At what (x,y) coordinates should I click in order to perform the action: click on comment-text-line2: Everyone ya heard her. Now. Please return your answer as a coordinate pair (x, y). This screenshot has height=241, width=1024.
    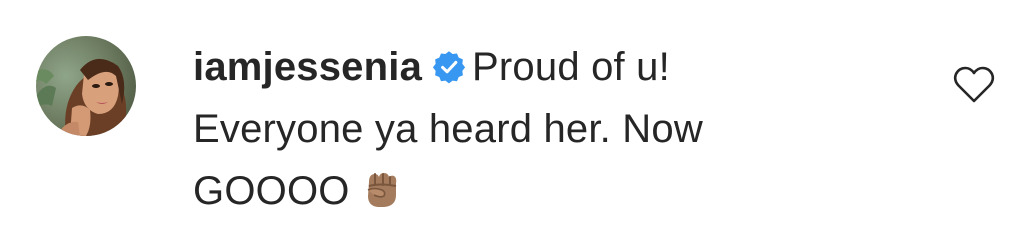
    Looking at the image, I should click on (448, 129).